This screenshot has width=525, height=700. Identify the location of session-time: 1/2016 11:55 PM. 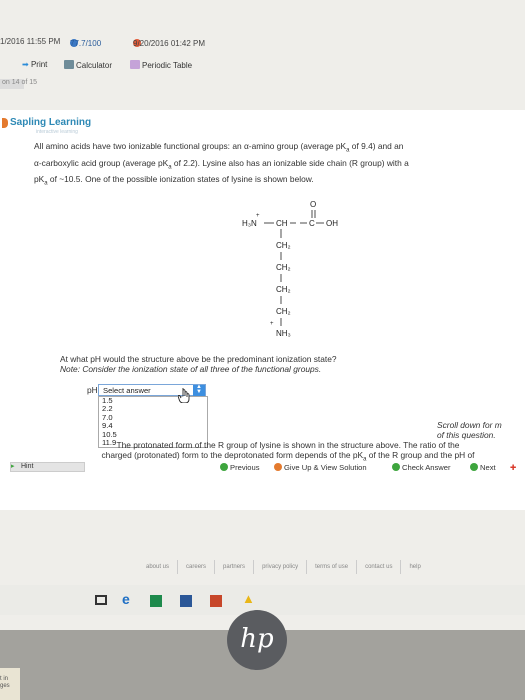
(30, 41).